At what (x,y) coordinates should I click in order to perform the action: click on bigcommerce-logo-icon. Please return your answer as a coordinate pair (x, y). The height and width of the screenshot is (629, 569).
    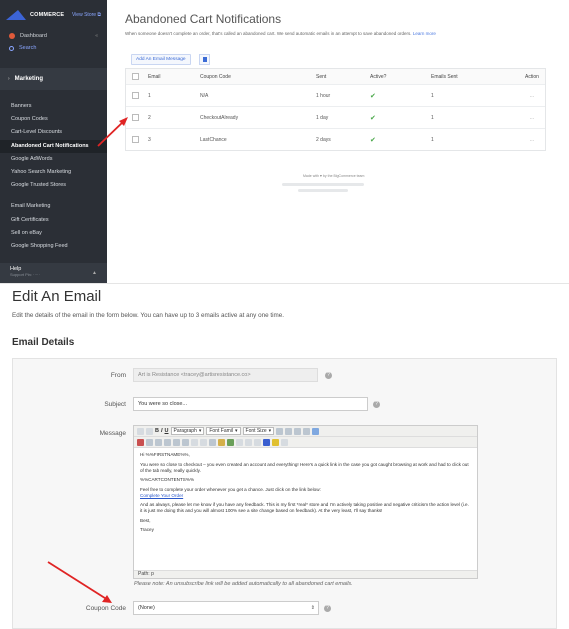
    Looking at the image, I should click on (16, 15).